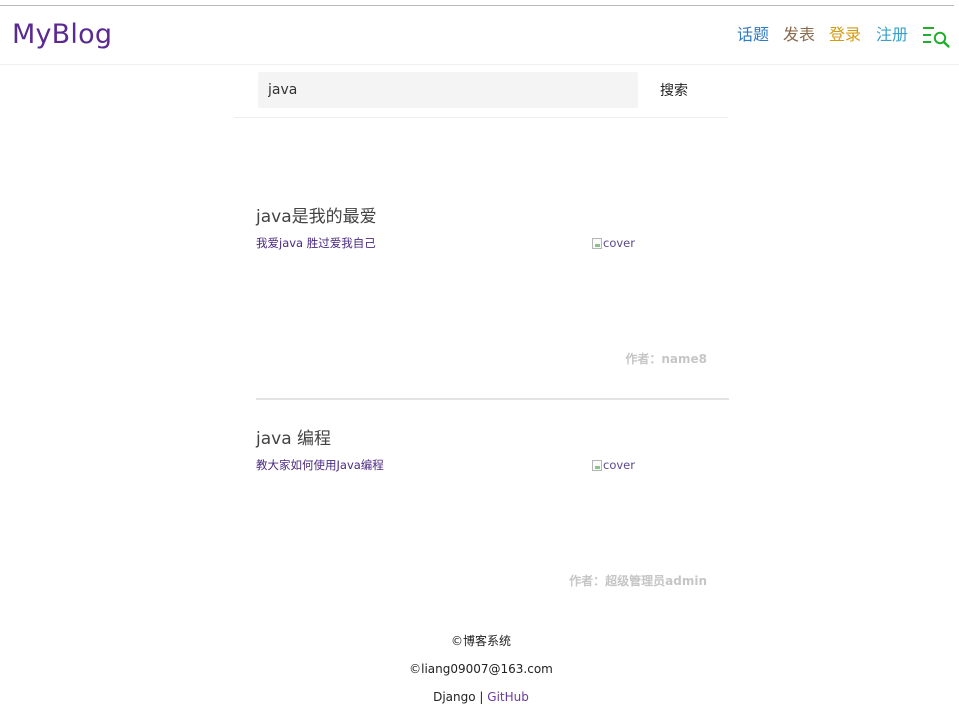 The image size is (959, 718). Describe the element at coordinates (638, 581) in the screenshot. I see `post-author: 作者：超级管理员admin` at that location.